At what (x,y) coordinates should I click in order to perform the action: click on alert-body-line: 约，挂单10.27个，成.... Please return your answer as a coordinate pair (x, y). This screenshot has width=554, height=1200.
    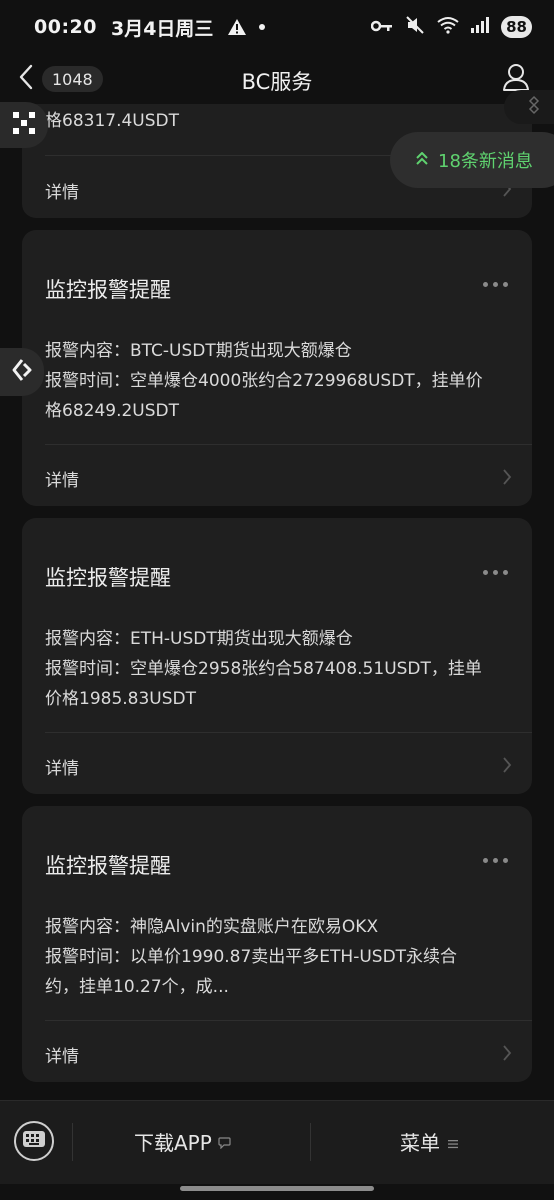
    Looking at the image, I should click on (137, 987).